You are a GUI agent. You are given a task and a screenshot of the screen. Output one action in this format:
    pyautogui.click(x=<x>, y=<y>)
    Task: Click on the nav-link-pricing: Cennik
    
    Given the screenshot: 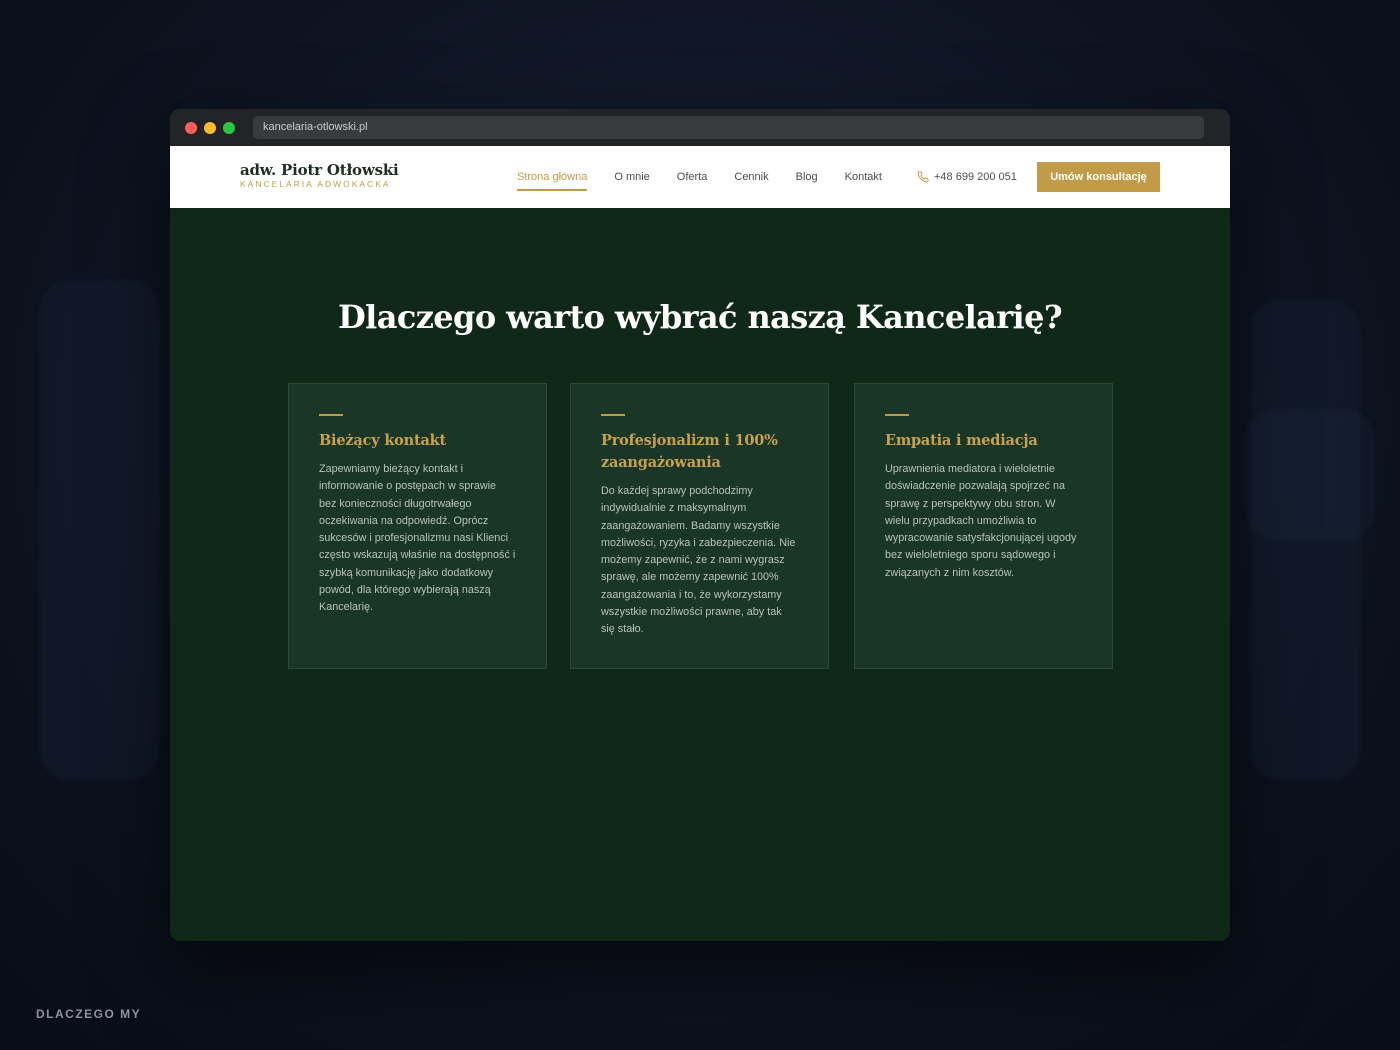 What is the action you would take?
    pyautogui.click(x=751, y=177)
    